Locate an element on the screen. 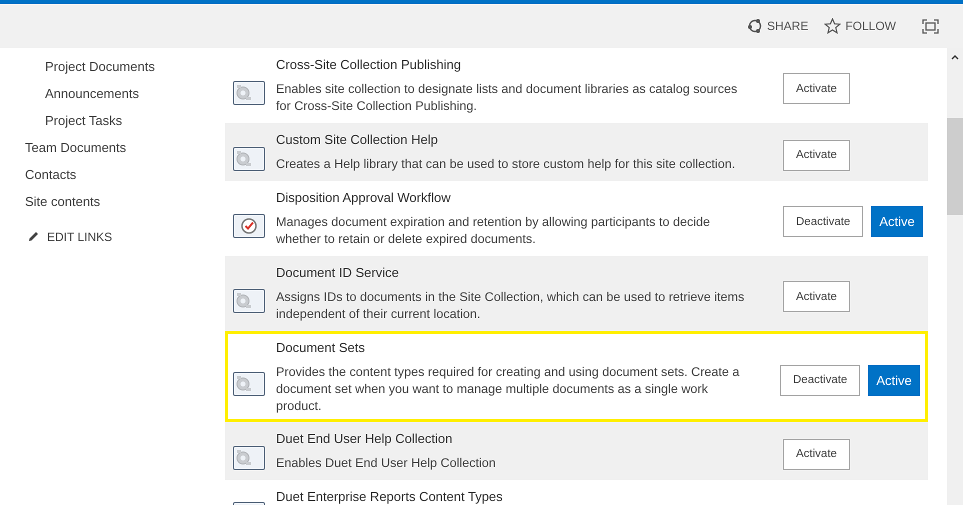 Image resolution: width=963 pixels, height=505 pixels. share-link: SHARE is located at coordinates (777, 26).